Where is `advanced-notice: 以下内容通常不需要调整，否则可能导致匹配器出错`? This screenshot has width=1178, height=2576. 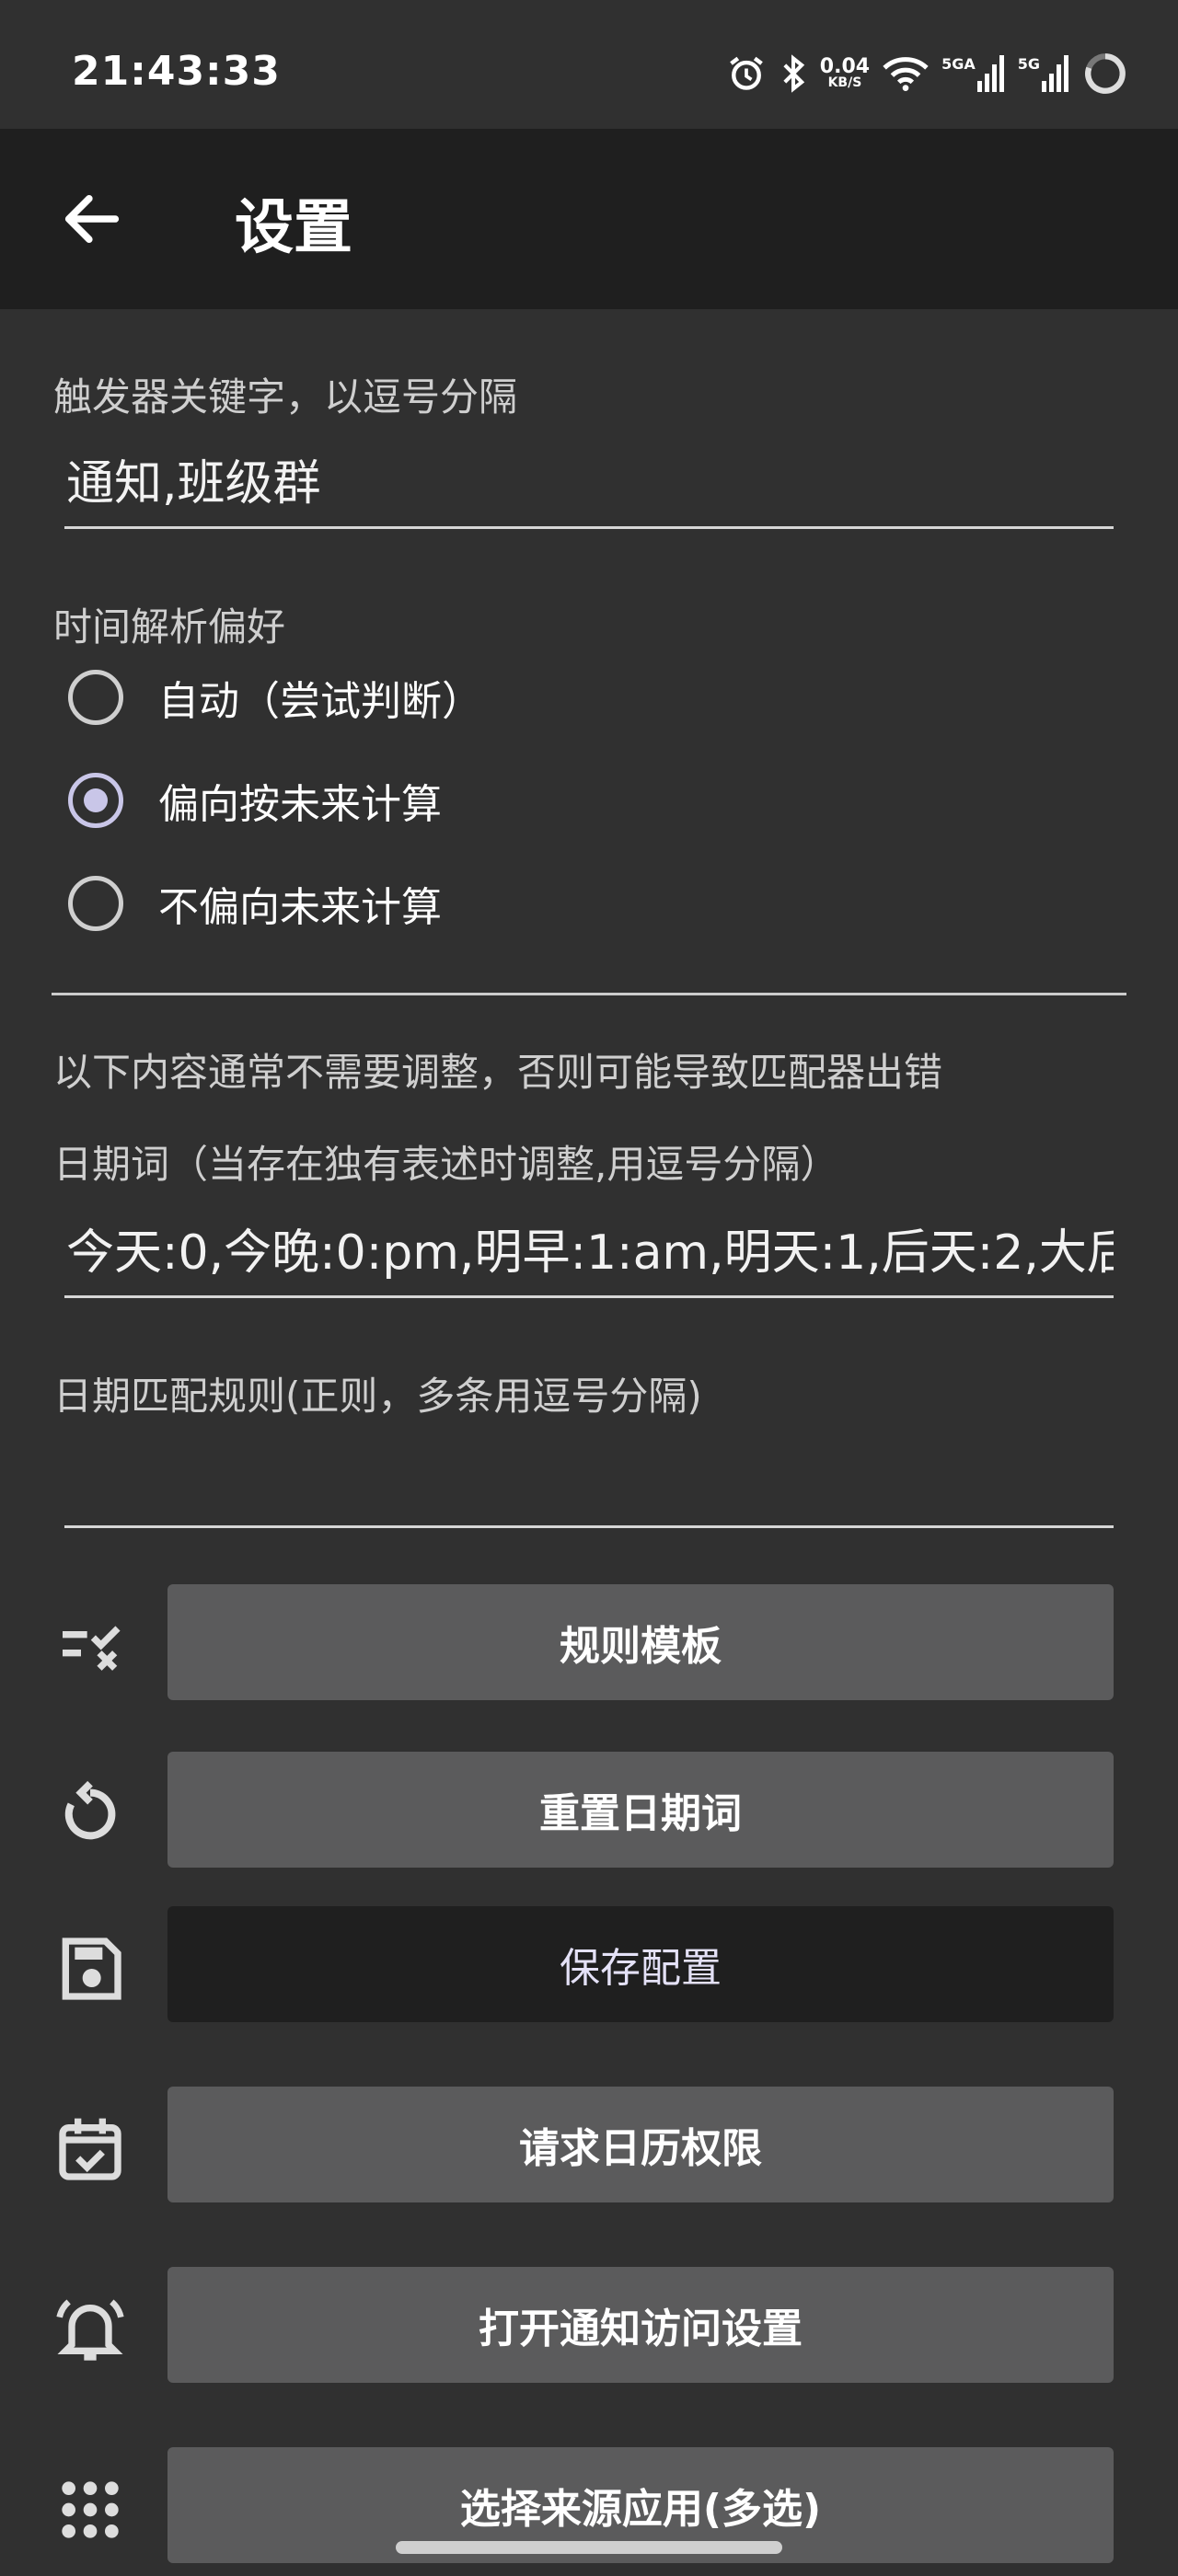
advanced-notice: 以下内容通常不需要调整，否则可能导致匹配器出错 is located at coordinates (498, 1072).